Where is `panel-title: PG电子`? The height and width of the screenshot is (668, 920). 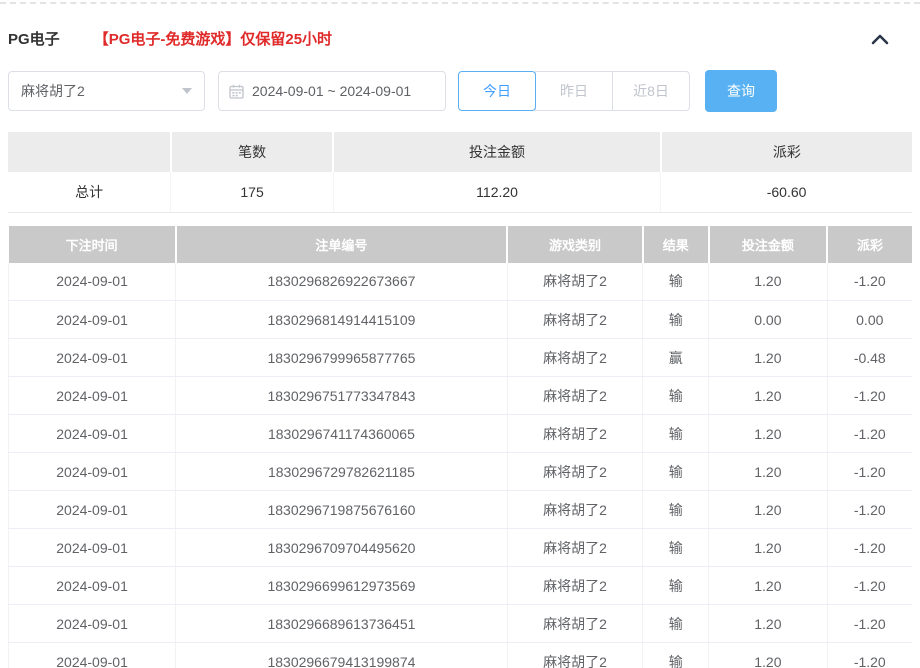
panel-title: PG电子 is located at coordinates (34, 39).